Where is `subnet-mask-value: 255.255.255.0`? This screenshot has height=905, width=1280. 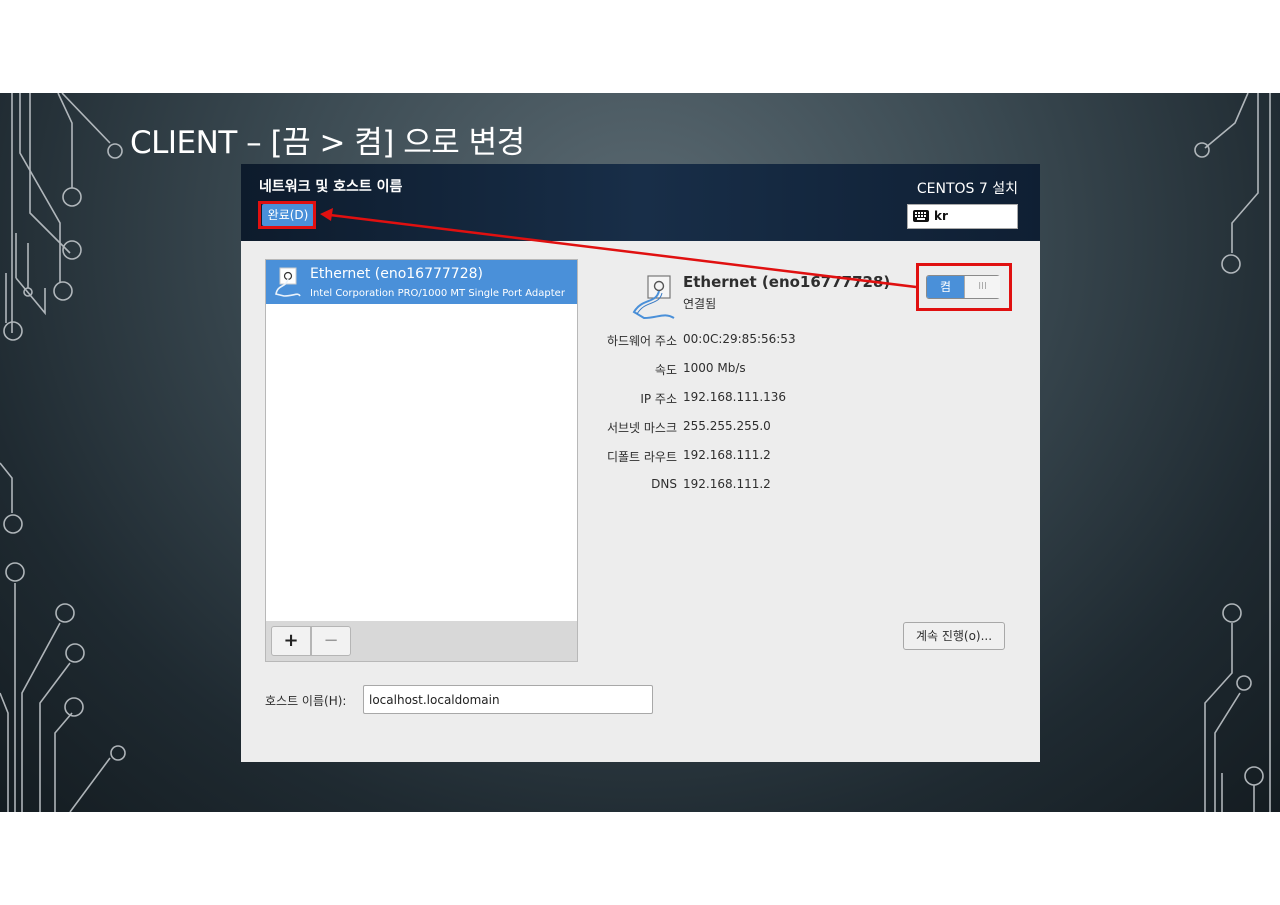 subnet-mask-value: 255.255.255.0 is located at coordinates (727, 426).